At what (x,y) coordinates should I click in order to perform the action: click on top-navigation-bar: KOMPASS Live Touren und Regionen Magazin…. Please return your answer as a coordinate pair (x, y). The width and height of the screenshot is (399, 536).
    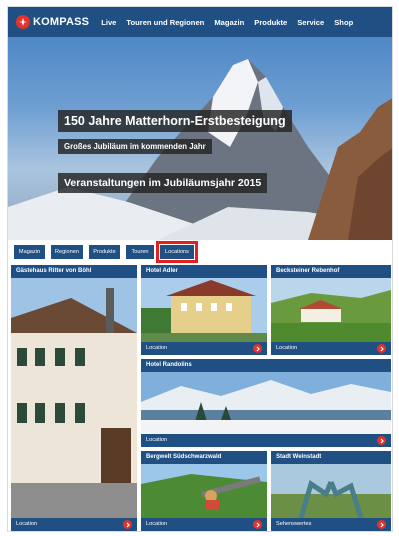
    Looking at the image, I should click on (200, 22).